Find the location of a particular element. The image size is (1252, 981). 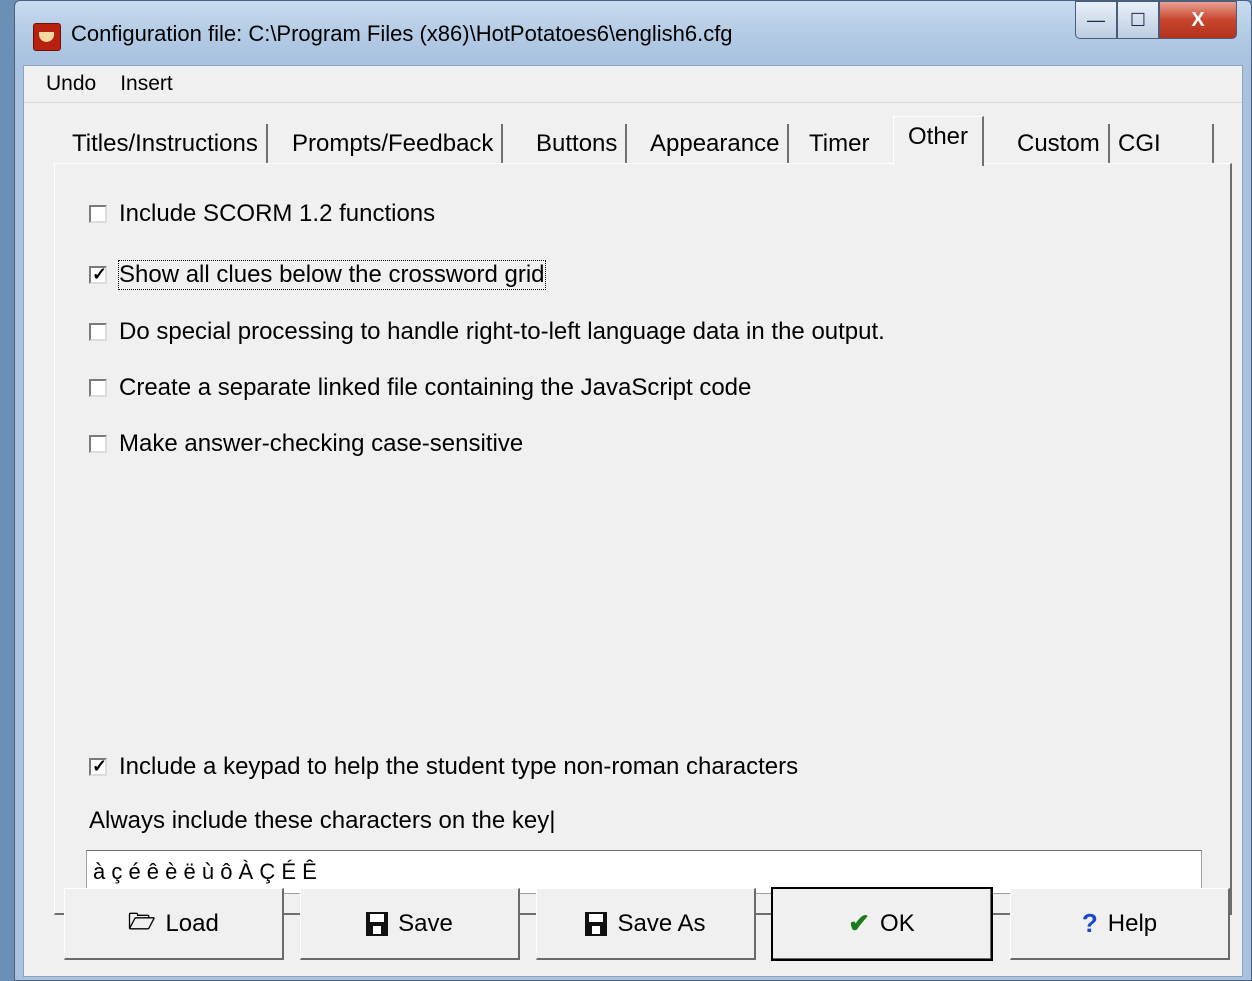

floppy-disk-icon is located at coordinates (377, 923).